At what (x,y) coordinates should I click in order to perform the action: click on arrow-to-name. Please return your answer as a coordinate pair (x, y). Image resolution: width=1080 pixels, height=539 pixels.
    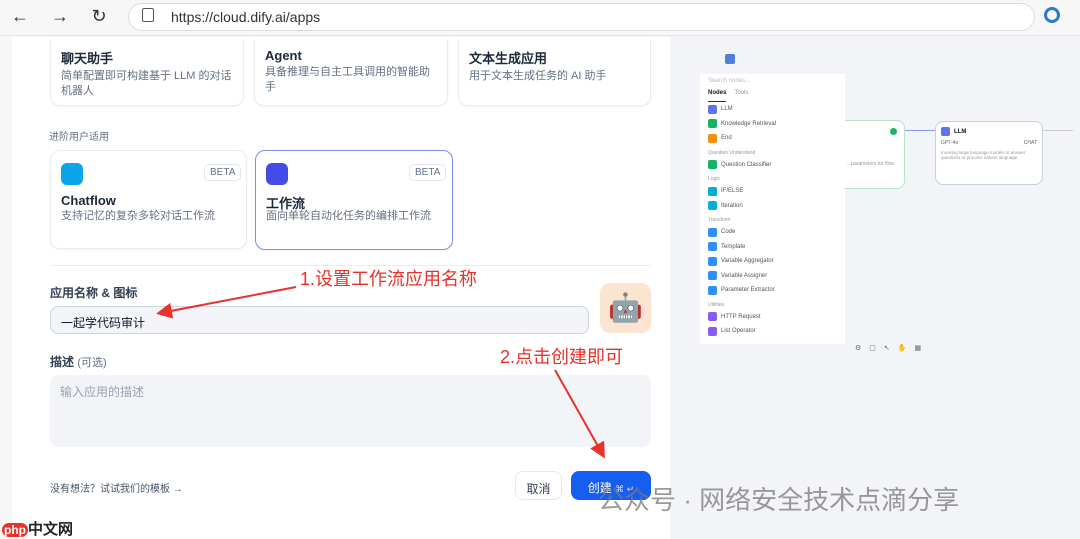
    Looking at the image, I should click on (226, 302).